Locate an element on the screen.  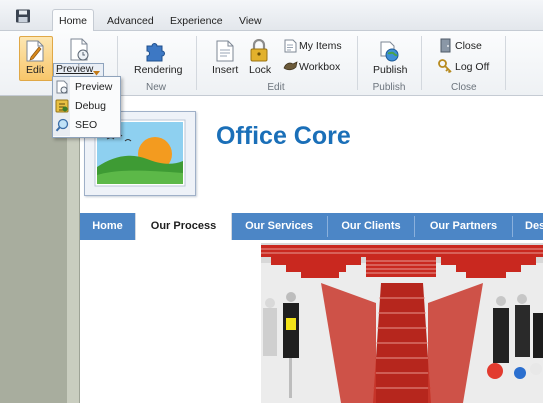
tab-experience: Experience is located at coordinates (196, 21).